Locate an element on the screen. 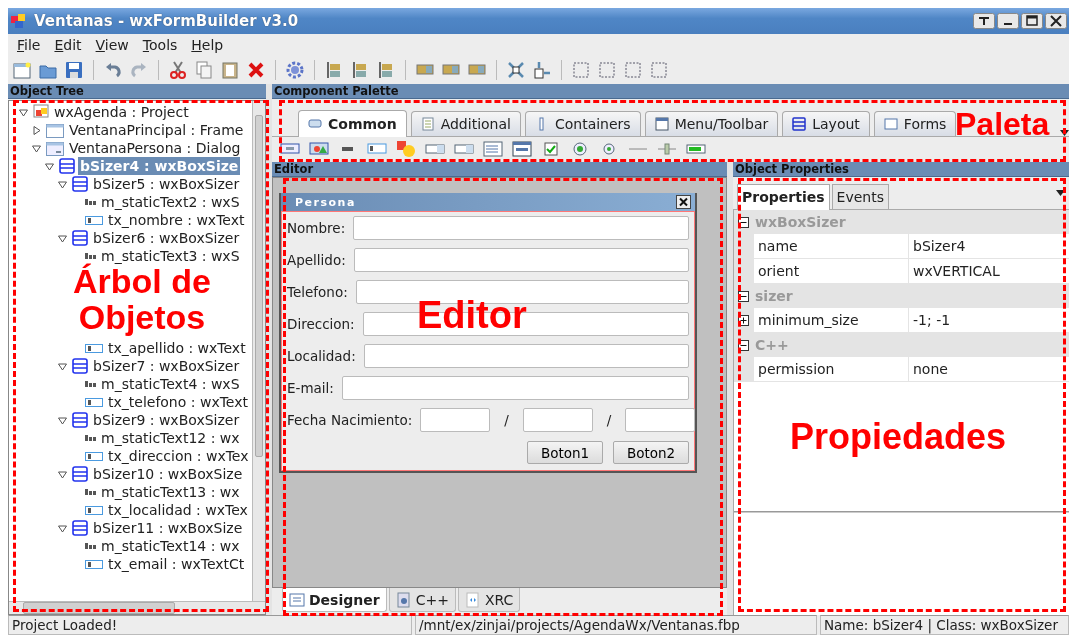 The image size is (1069, 635). slider-icon is located at coordinates (667, 149).